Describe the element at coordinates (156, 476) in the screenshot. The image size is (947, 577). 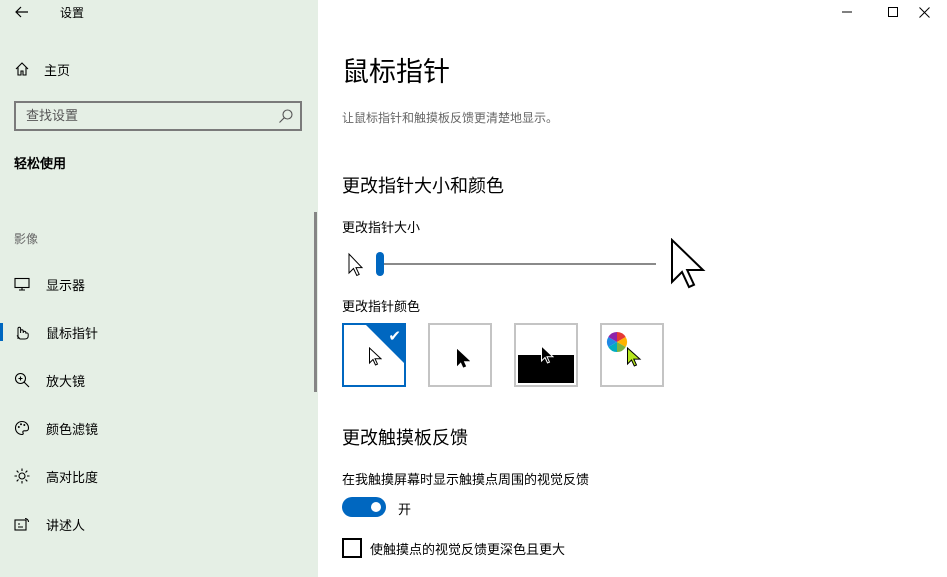
I see `sidebar-item-high-contrast: 高对比度` at that location.